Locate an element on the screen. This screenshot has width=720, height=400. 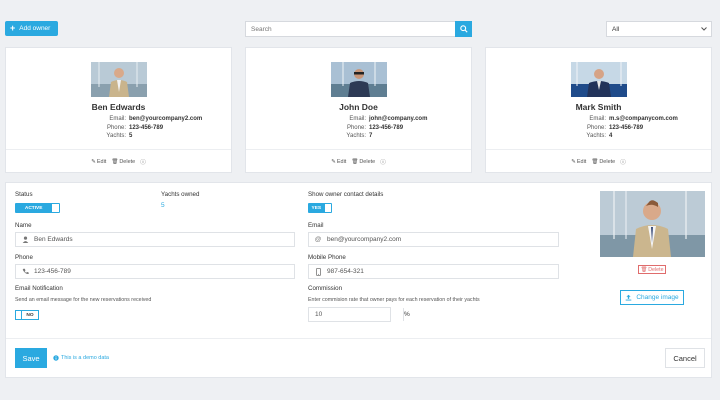
show-contact-toggle: YES is located at coordinates (320, 208).